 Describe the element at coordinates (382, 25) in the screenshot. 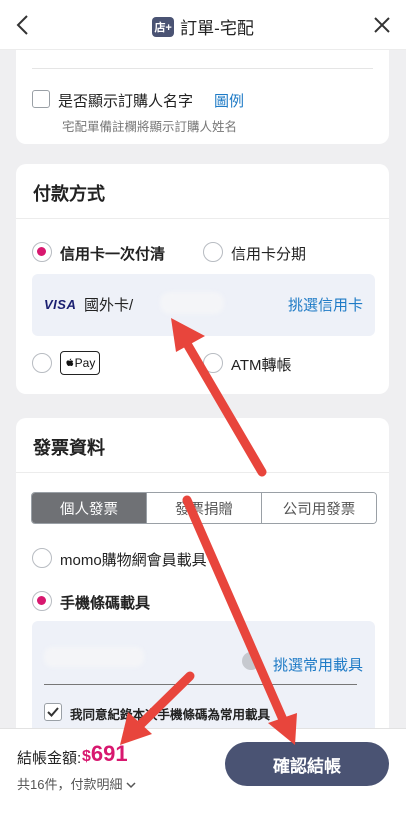

I see `close-icon` at that location.